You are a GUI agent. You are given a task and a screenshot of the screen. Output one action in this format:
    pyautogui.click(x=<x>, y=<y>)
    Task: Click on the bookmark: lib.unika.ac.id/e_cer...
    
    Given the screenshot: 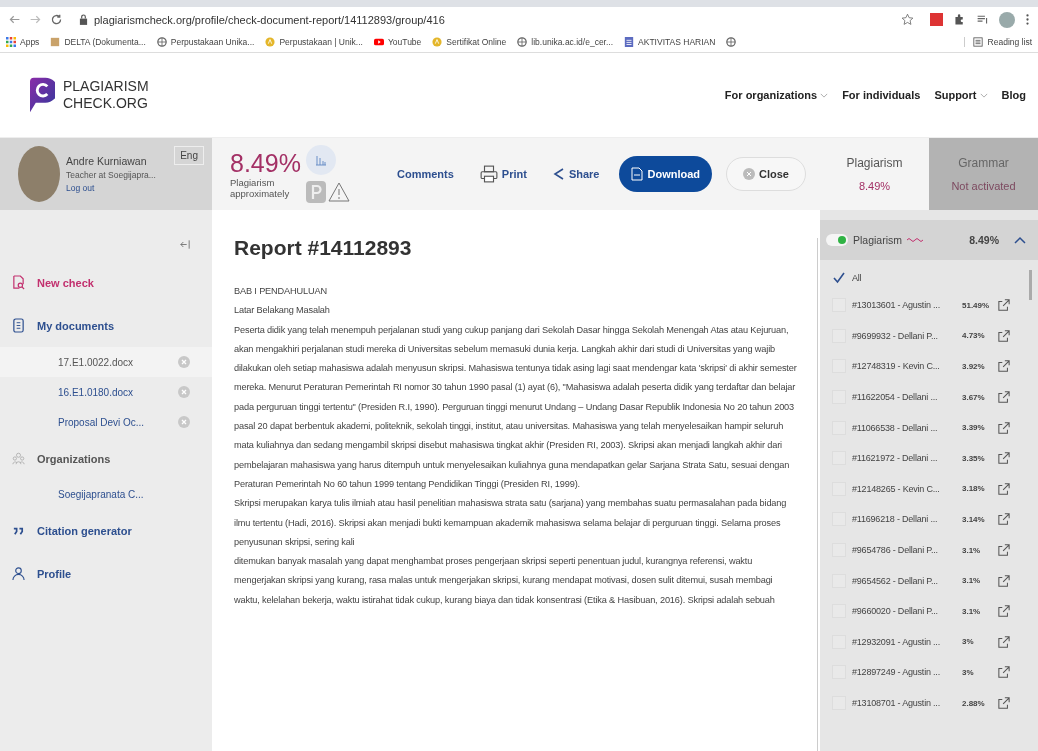 What is the action you would take?
    pyautogui.click(x=565, y=42)
    